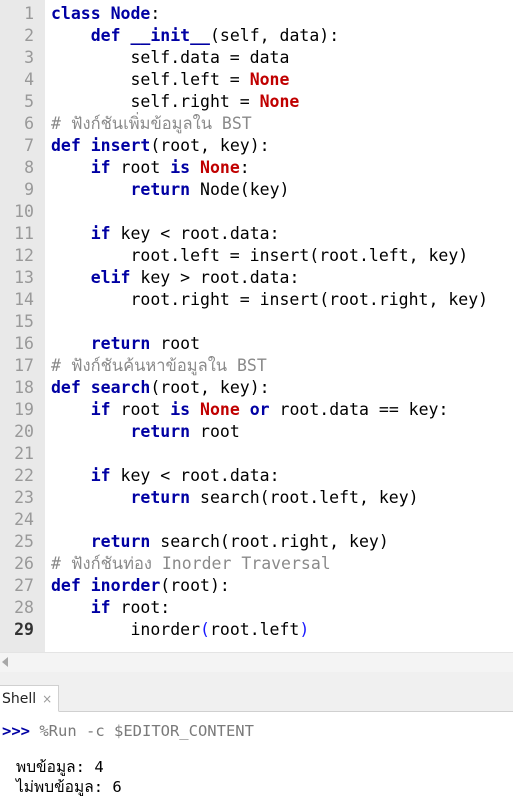 The width and height of the screenshot is (513, 798). Describe the element at coordinates (24, 365) in the screenshot. I see `line-number: 17` at that location.